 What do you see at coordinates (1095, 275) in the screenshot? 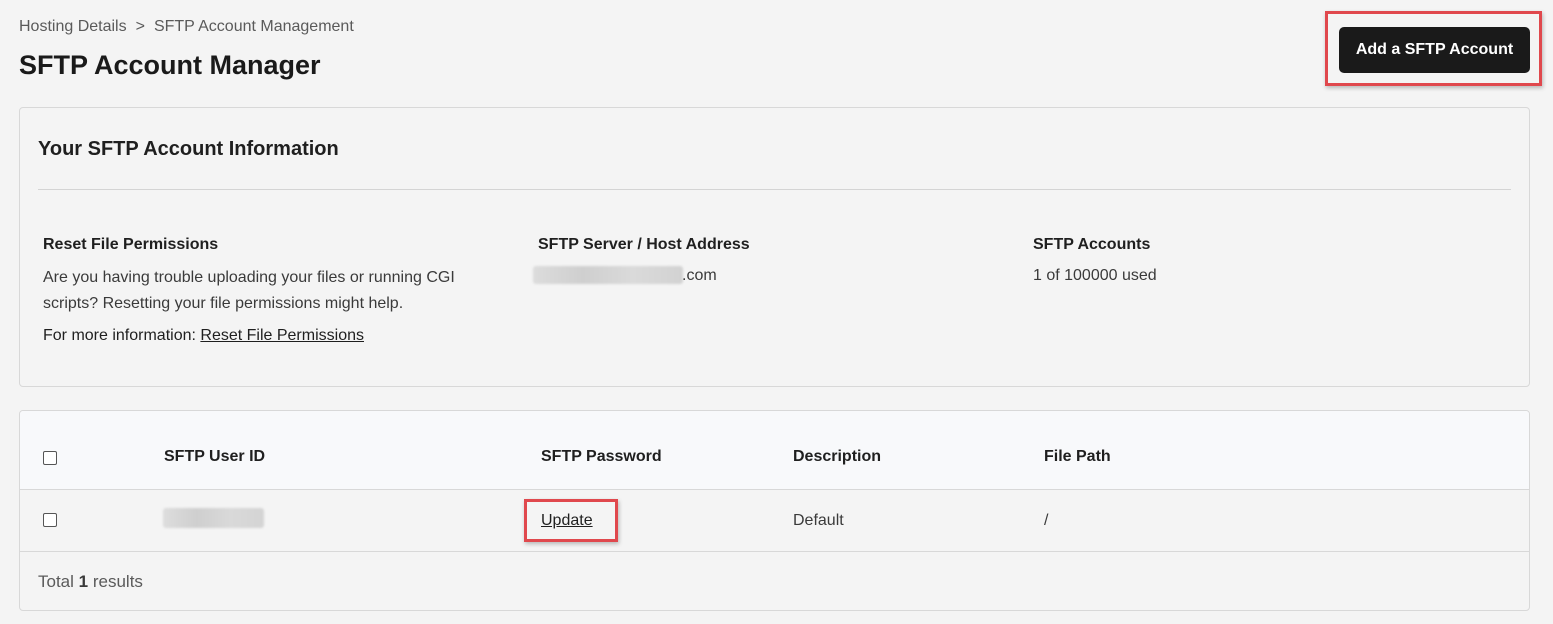
I see `sftp-accounts-usage: 1 of 100000 used` at bounding box center [1095, 275].